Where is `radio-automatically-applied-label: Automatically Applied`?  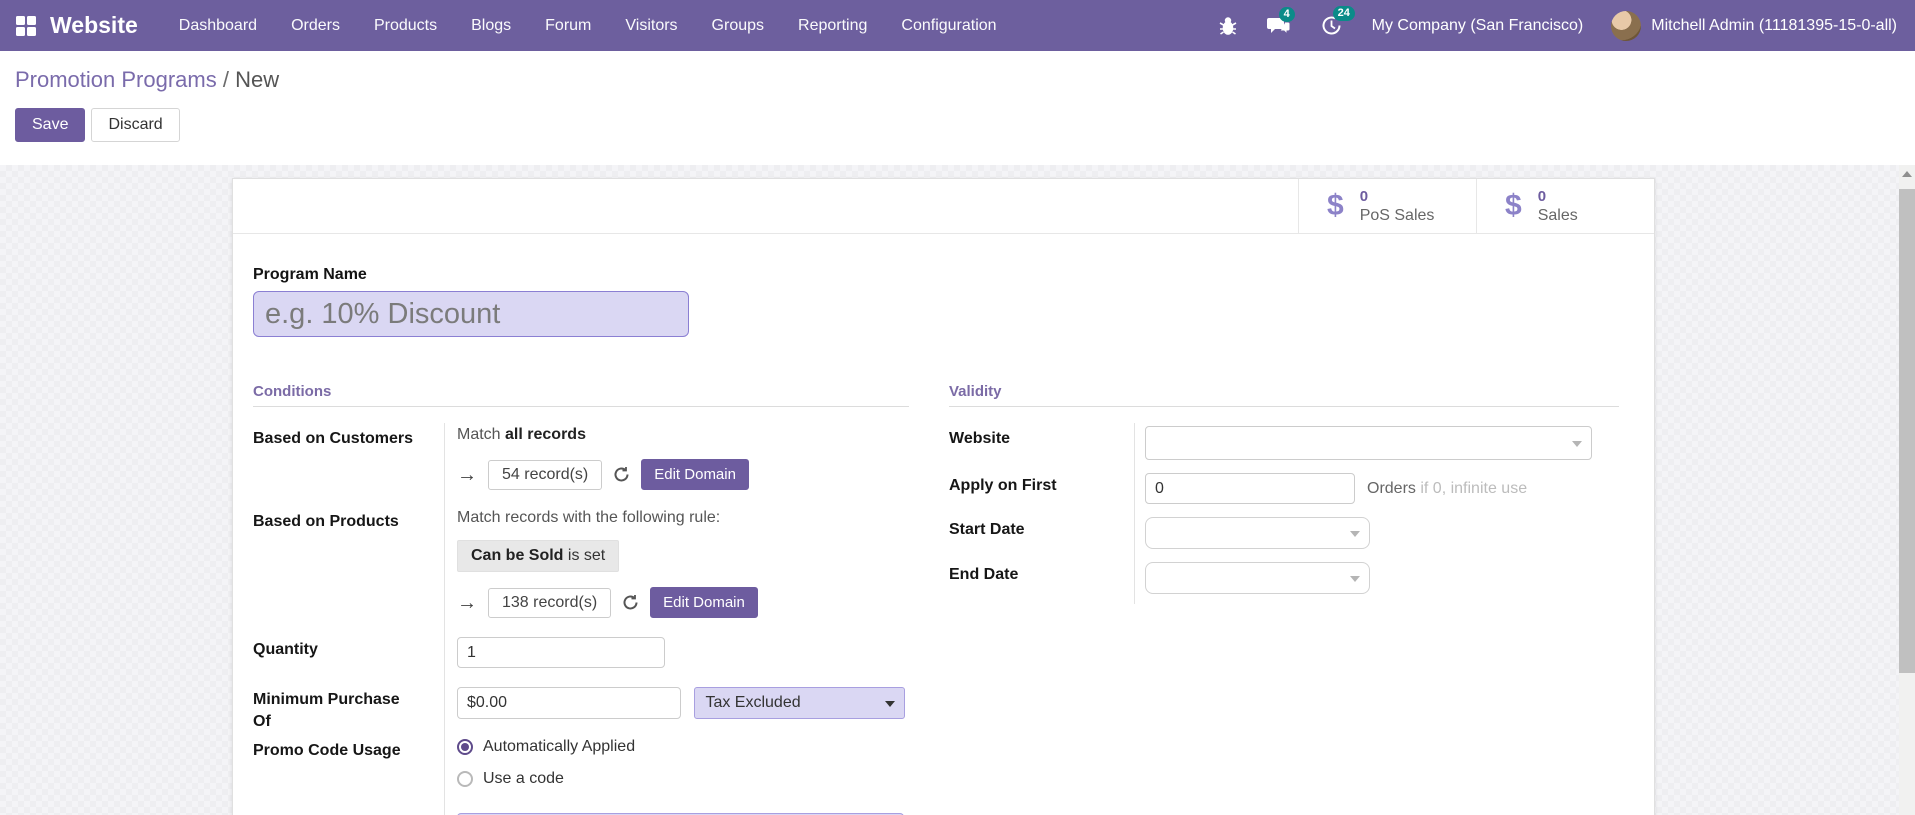 radio-automatically-applied-label: Automatically Applied is located at coordinates (559, 746).